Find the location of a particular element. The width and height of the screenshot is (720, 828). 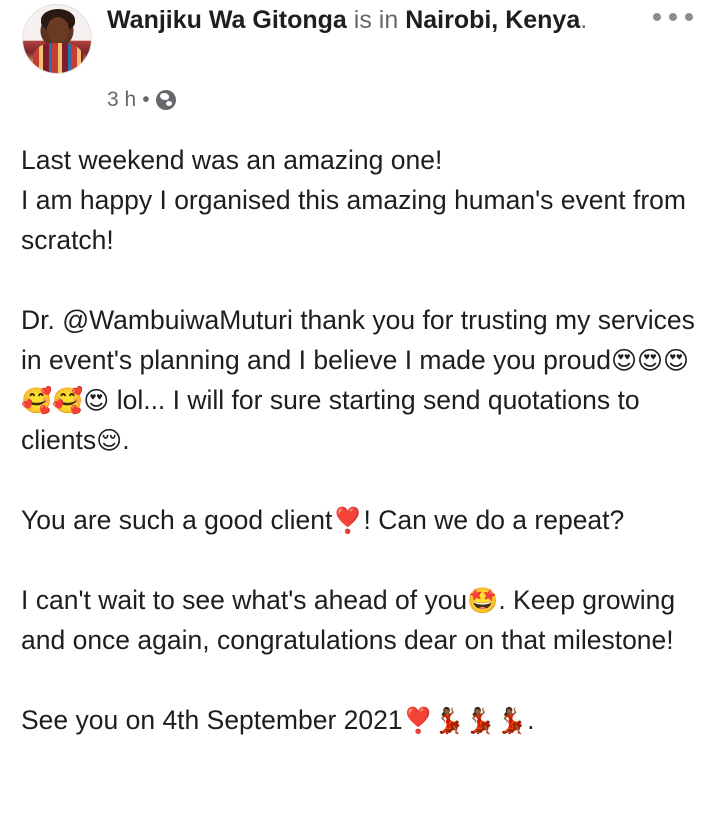

p5-text: See you on 4th September 2021 is located at coordinates (212, 720).